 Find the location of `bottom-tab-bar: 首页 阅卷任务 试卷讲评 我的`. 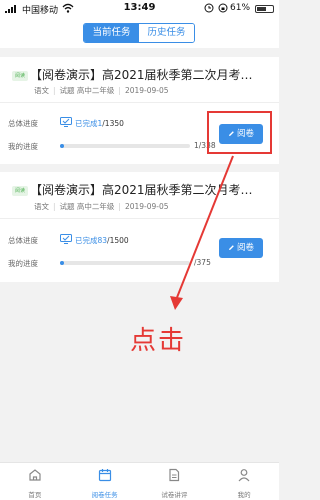

bottom-tab-bar: 首页 阅卷任务 试卷讲评 我的 is located at coordinates (139, 481).